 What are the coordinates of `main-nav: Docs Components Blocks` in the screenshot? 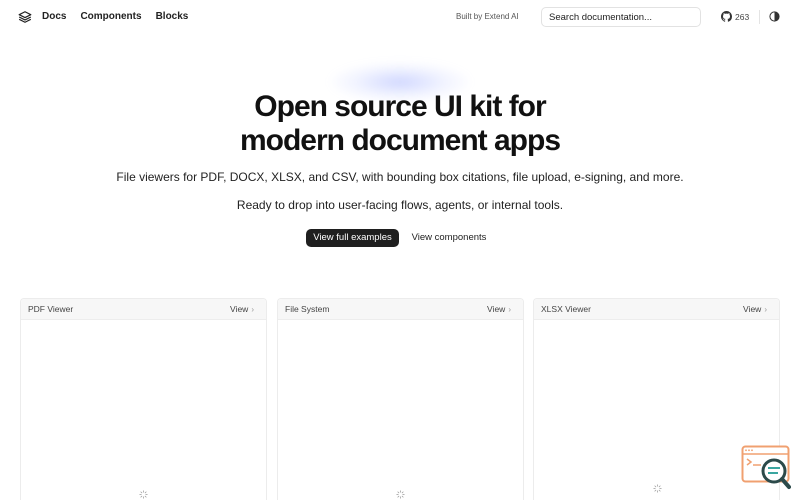 It's located at (115, 16).